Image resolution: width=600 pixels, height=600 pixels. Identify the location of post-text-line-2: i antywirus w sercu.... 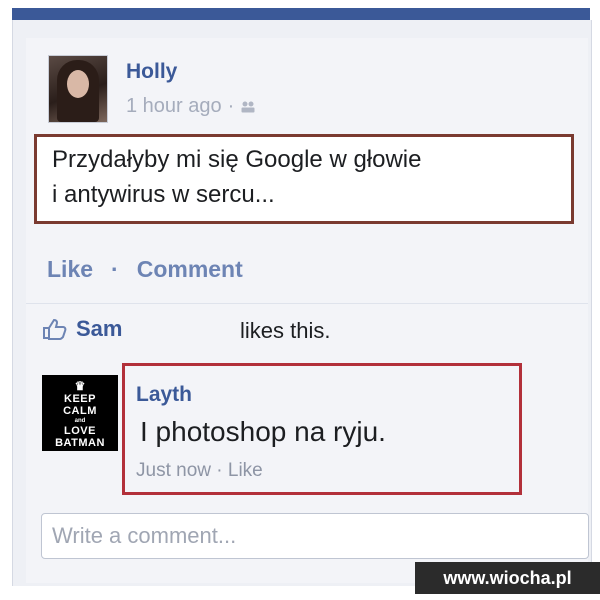
(163, 194).